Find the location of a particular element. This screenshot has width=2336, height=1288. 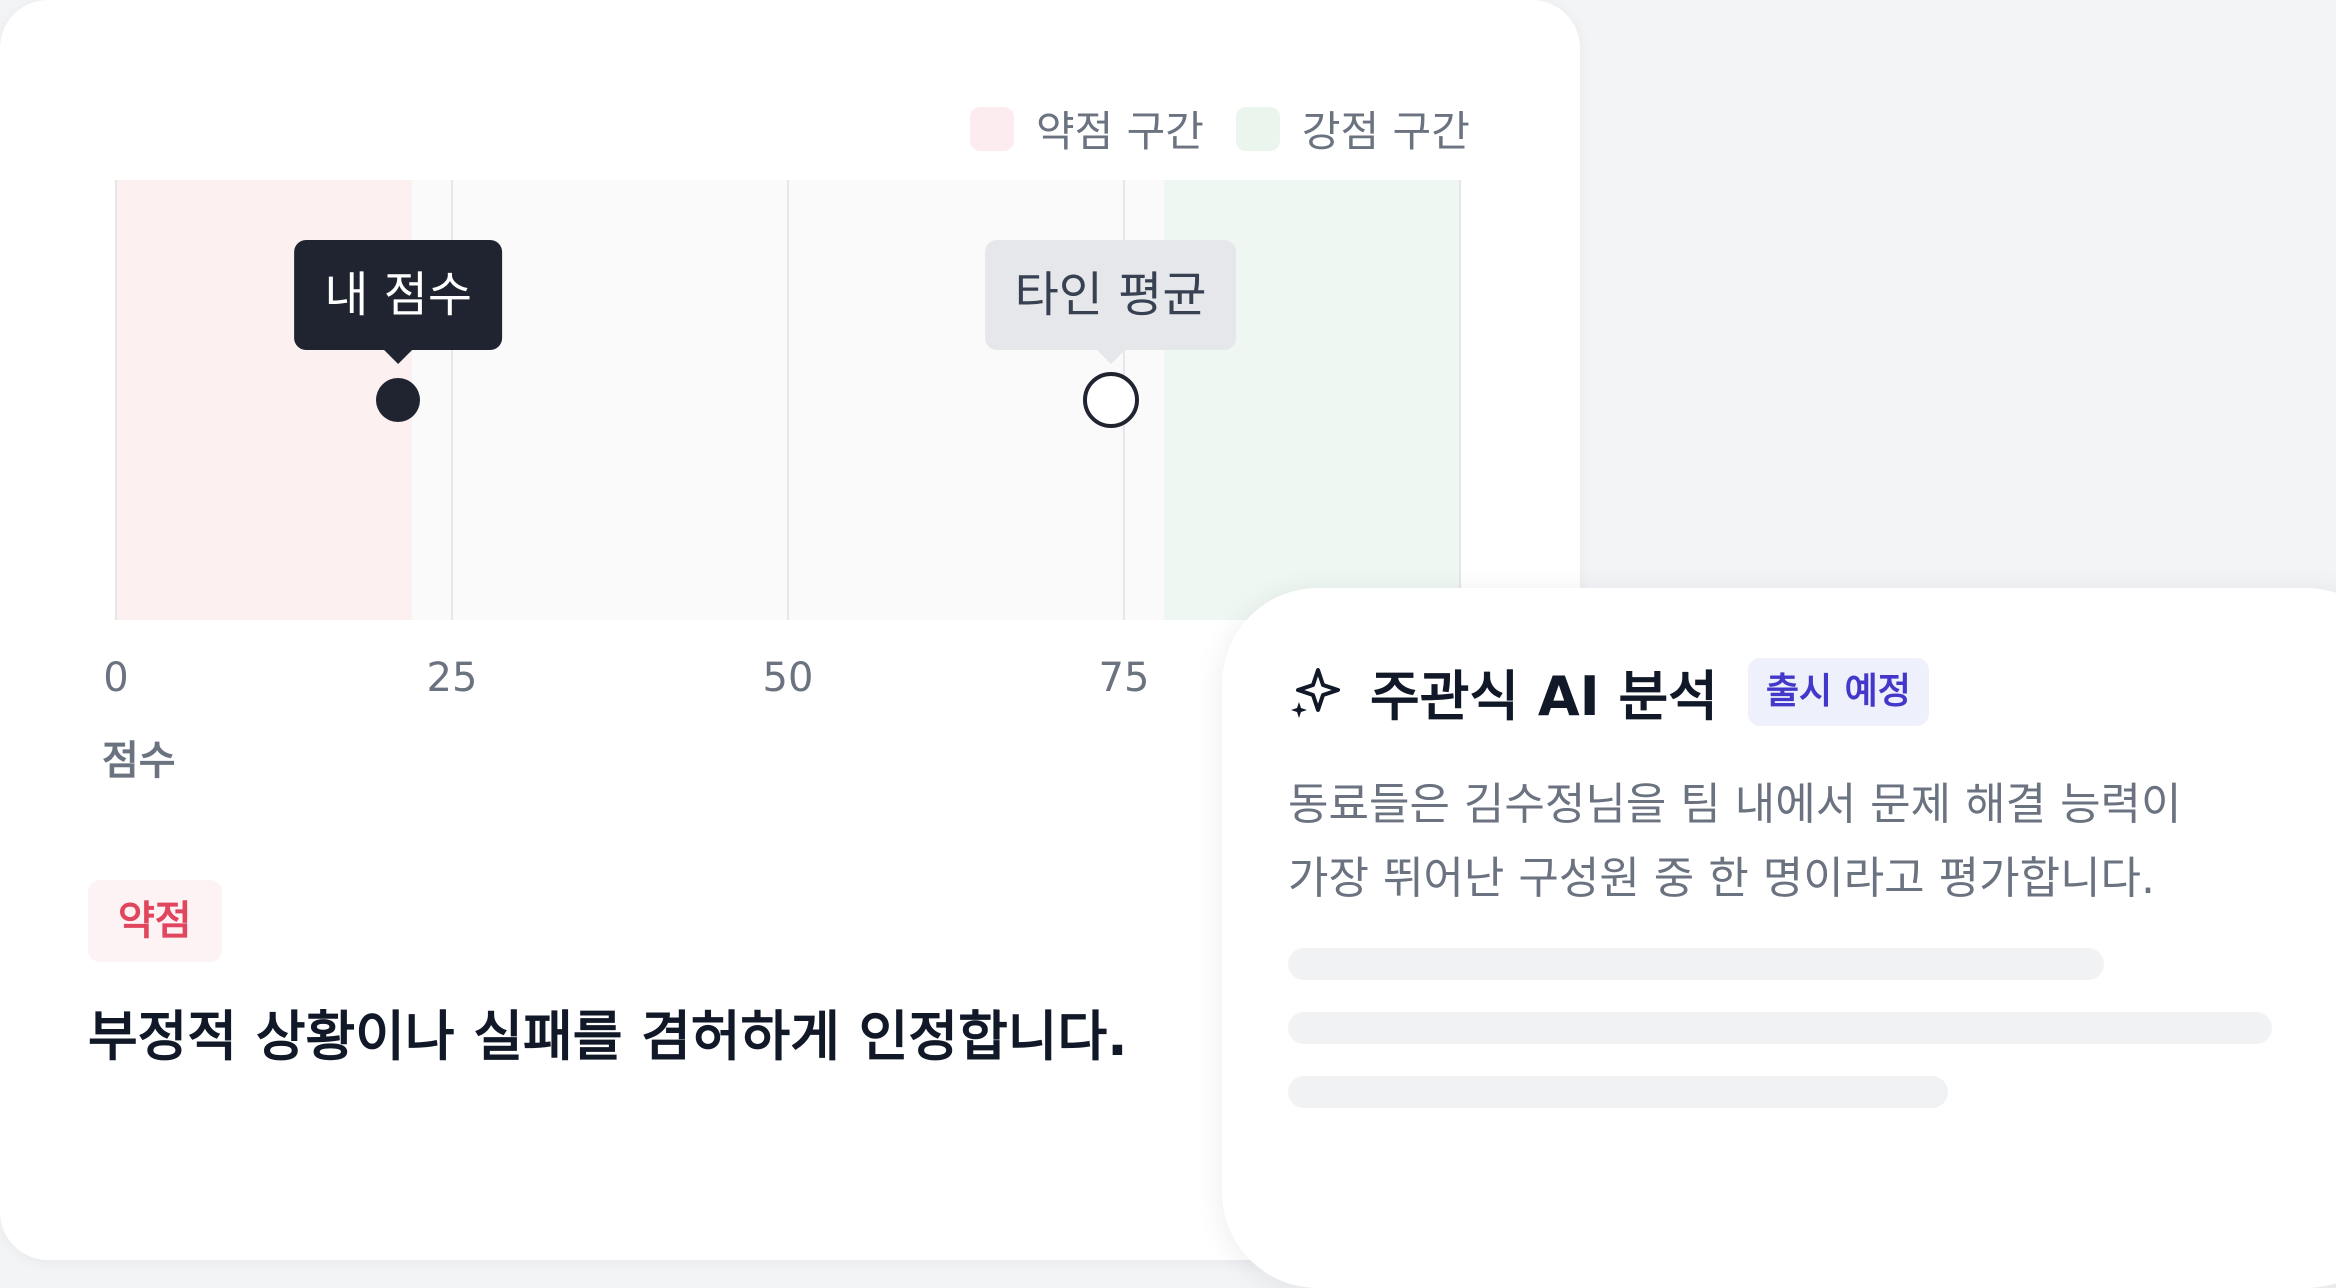

ai-analysis-header: 주관식 AI 분석 출시 예정 is located at coordinates (1608, 691).